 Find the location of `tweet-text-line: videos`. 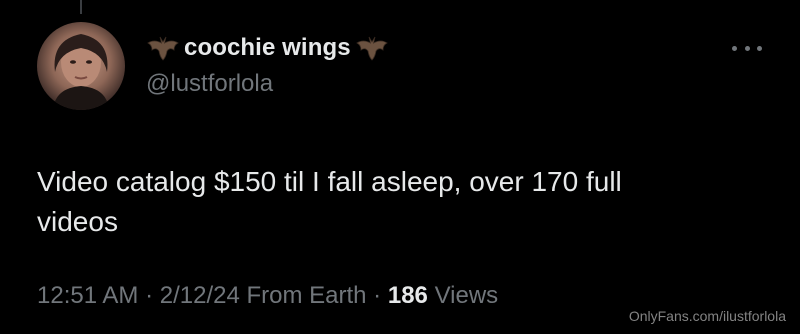

tweet-text-line: videos is located at coordinates (77, 221).